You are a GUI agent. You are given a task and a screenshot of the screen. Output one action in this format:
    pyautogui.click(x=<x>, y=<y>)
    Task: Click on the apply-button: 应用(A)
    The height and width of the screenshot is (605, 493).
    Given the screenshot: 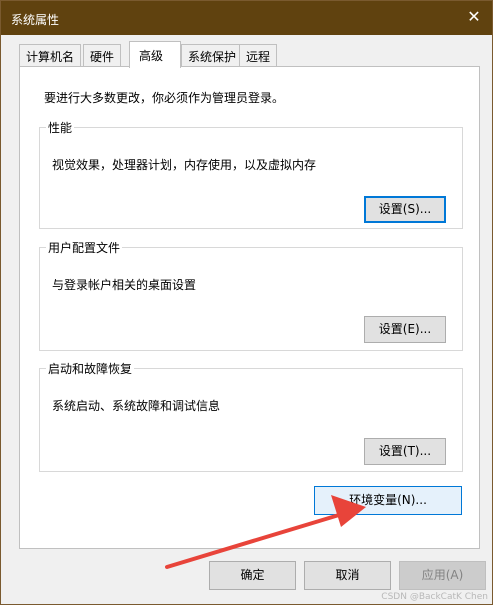 What is the action you would take?
    pyautogui.click(x=442, y=575)
    